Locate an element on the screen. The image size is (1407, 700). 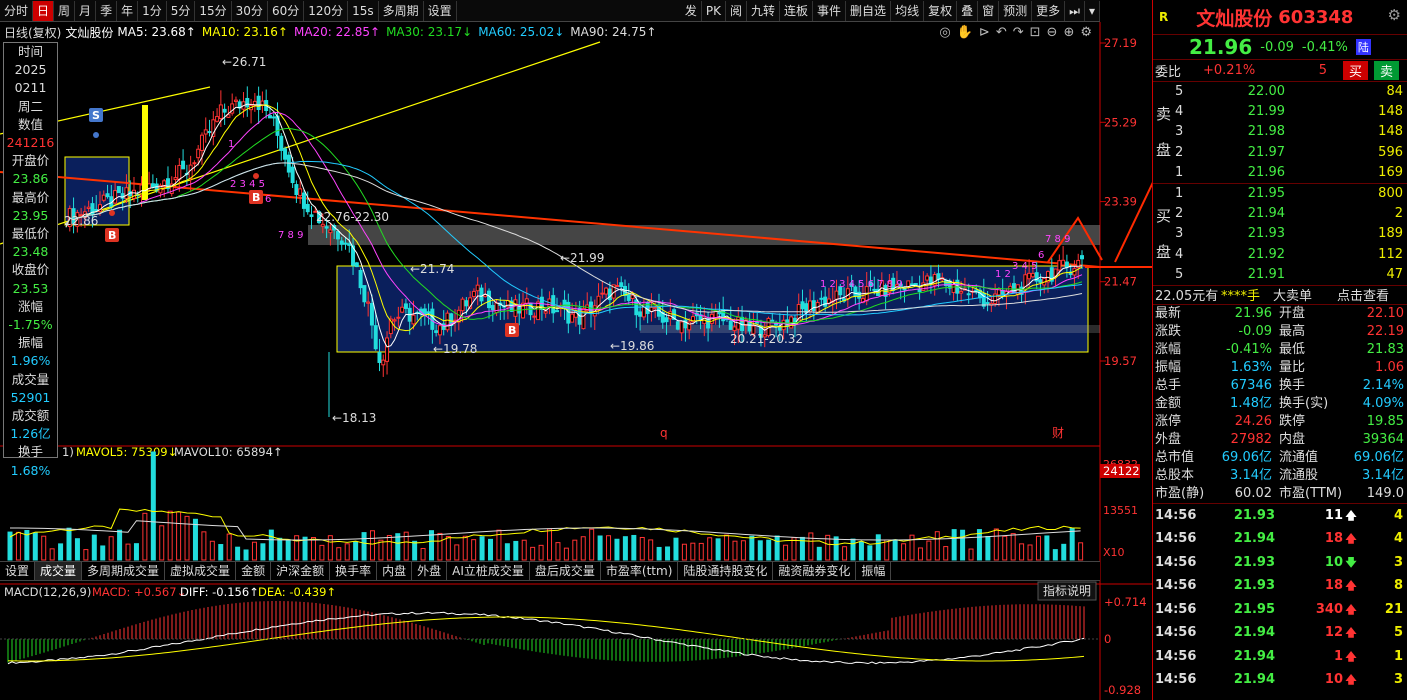
order-row: 5 21.91 47 is located at coordinates (1280, 275).